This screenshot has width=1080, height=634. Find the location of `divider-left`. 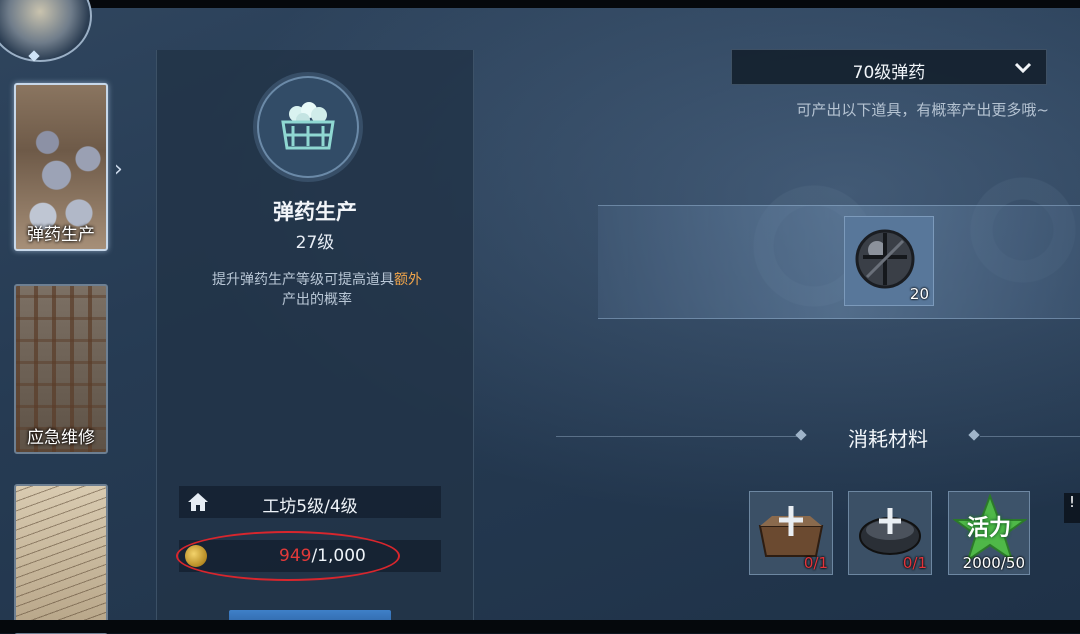

divider-left is located at coordinates (677, 436).